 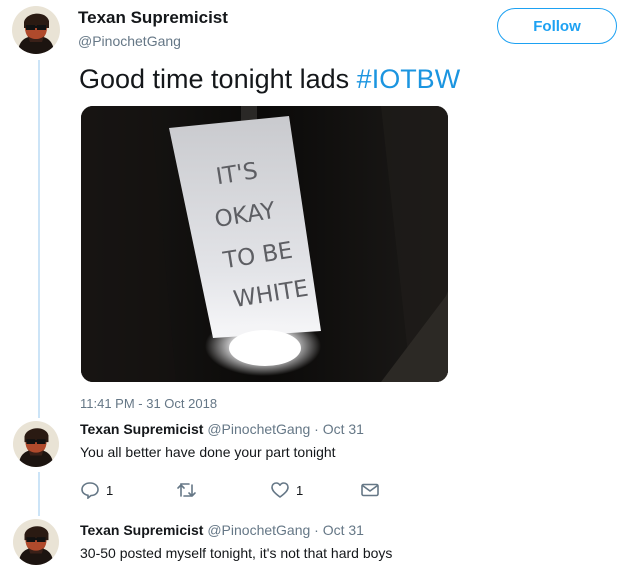 I want to click on reply-action: 1, so click(x=96, y=490).